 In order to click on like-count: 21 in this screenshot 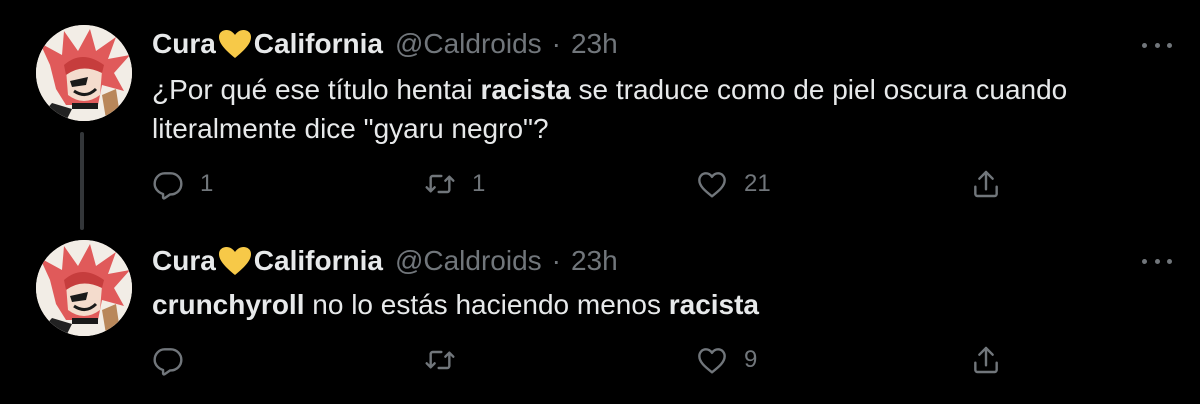, I will do `click(757, 183)`.